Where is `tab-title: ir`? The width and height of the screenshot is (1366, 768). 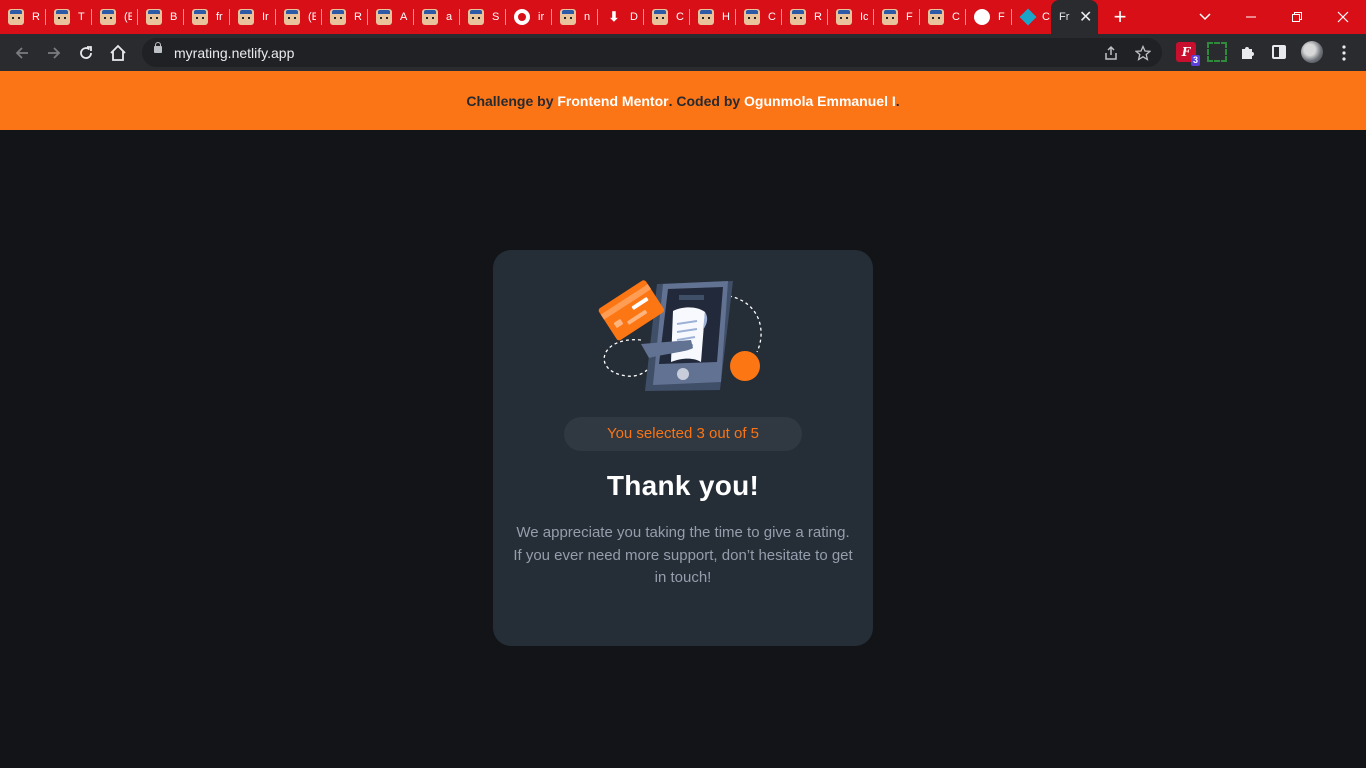
tab-title: ir is located at coordinates (541, 17).